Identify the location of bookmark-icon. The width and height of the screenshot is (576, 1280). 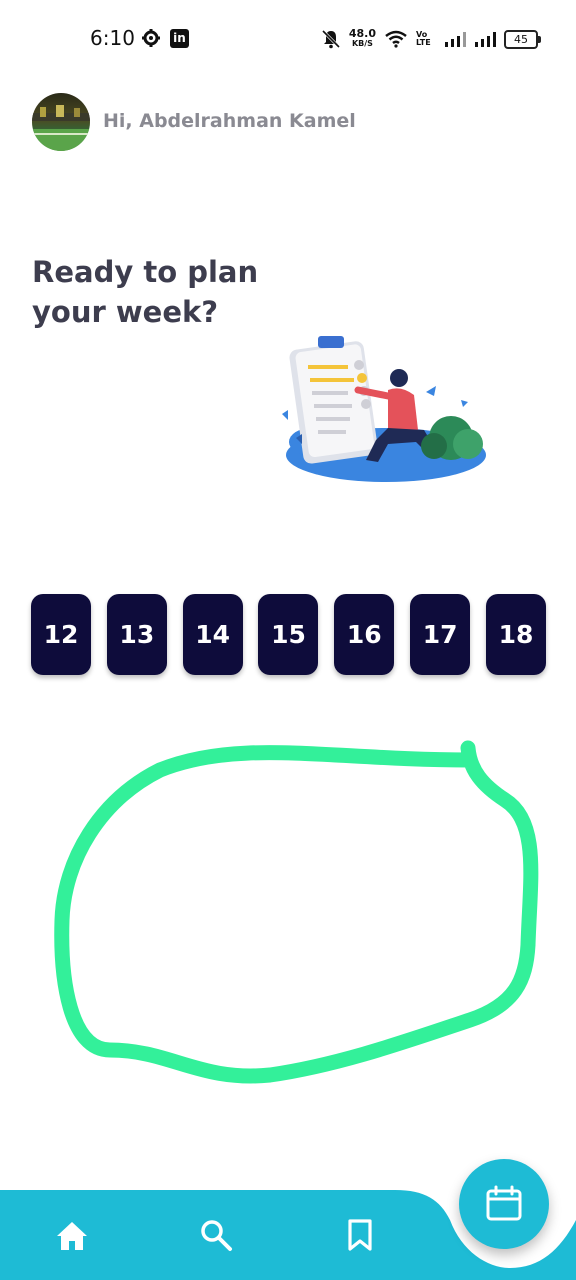
(360, 1235).